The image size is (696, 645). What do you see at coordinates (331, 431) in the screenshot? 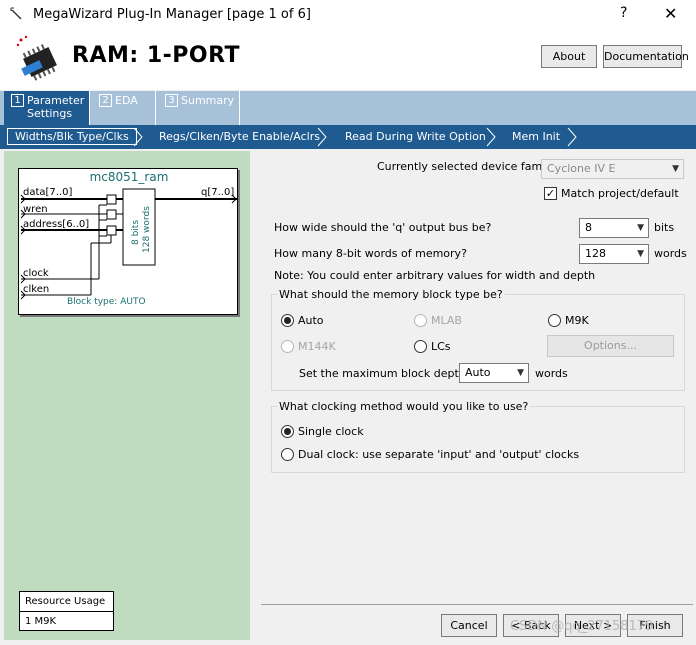
I see `radio-single-clock-label: Single clock` at bounding box center [331, 431].